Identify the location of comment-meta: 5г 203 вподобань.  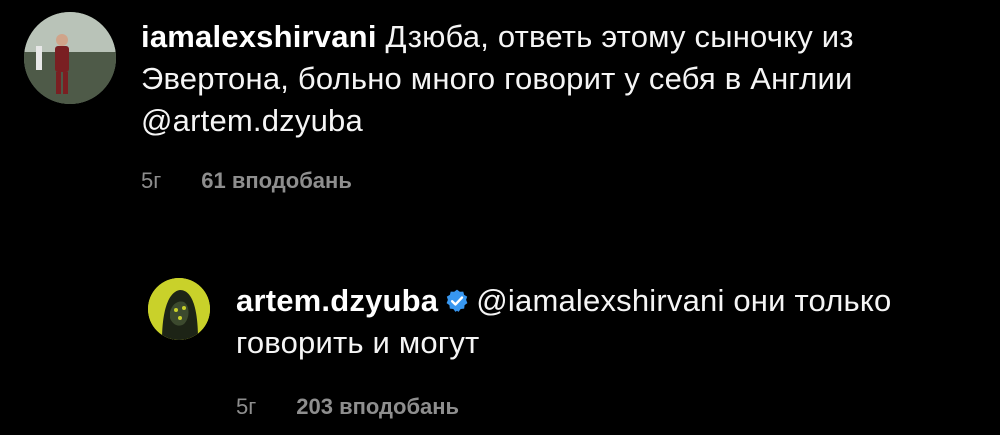
(606, 407).